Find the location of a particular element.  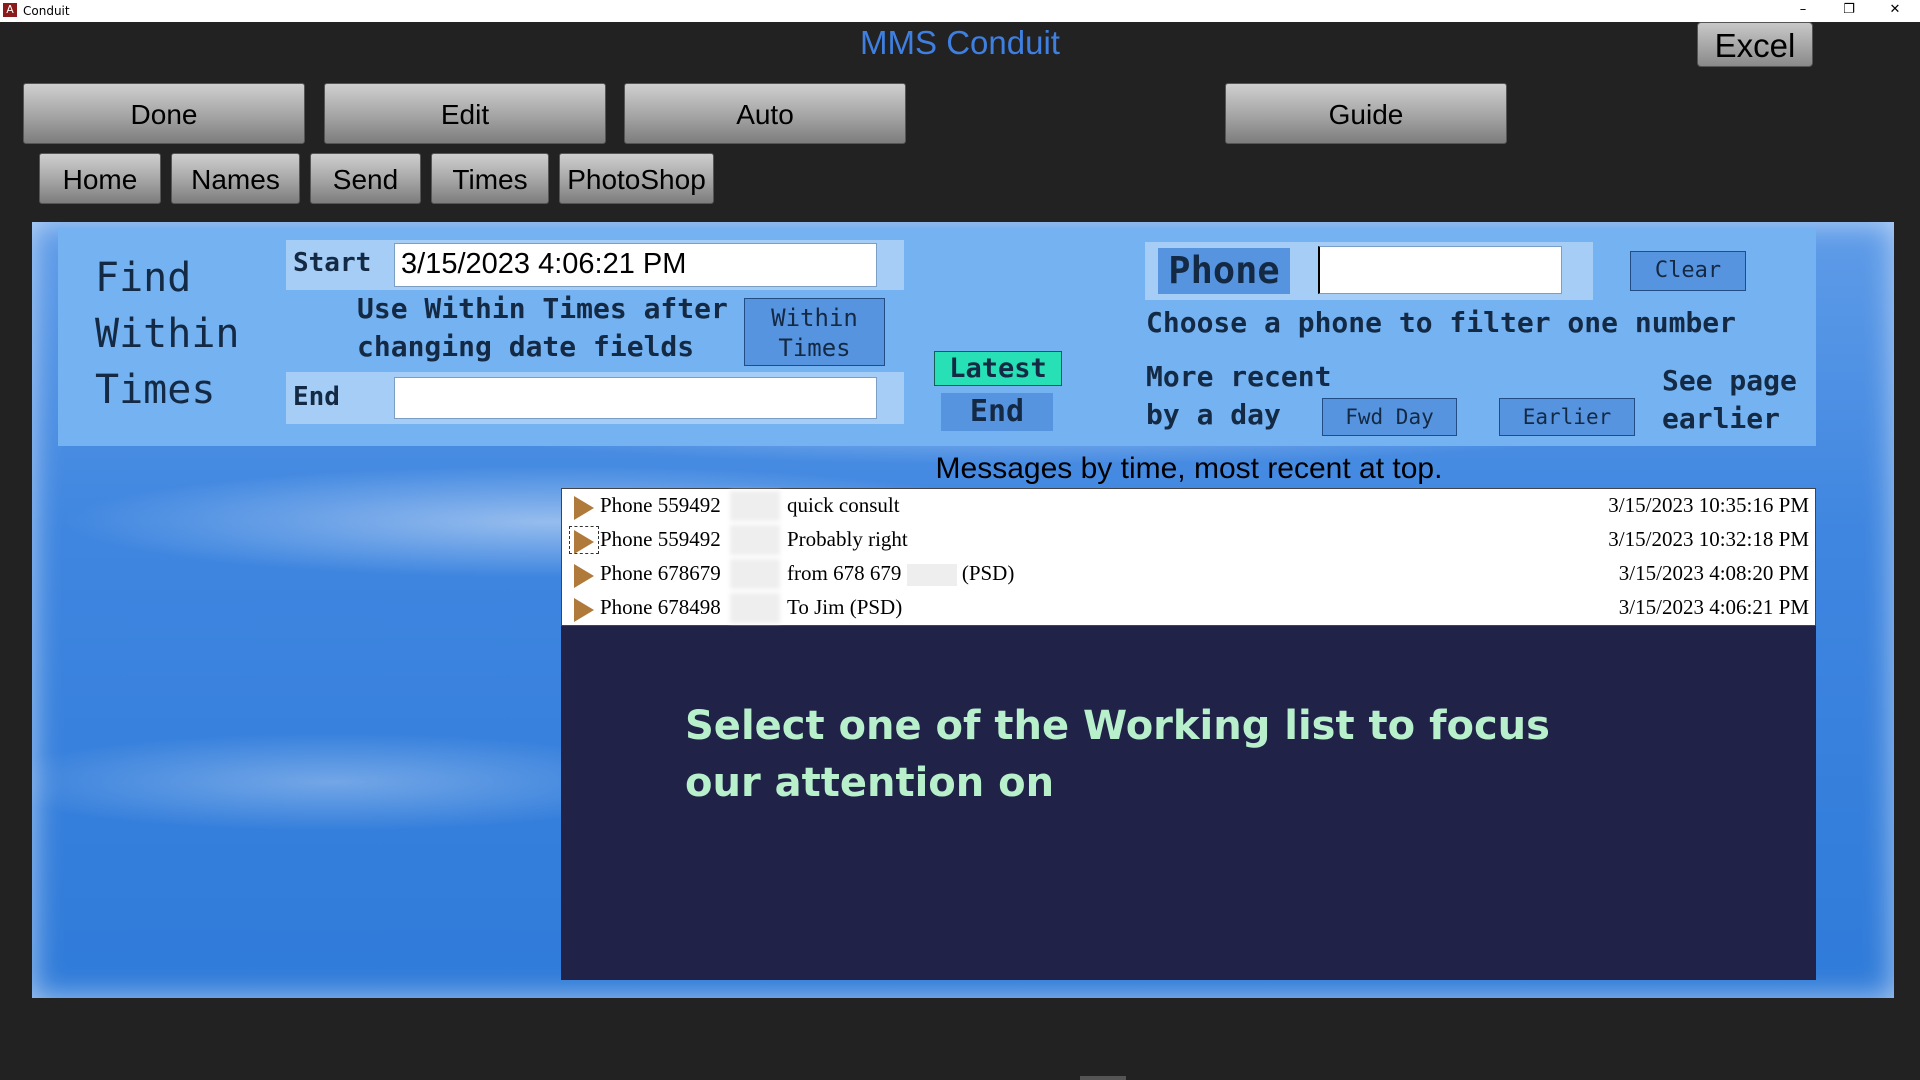

end-date-input is located at coordinates (635, 398).